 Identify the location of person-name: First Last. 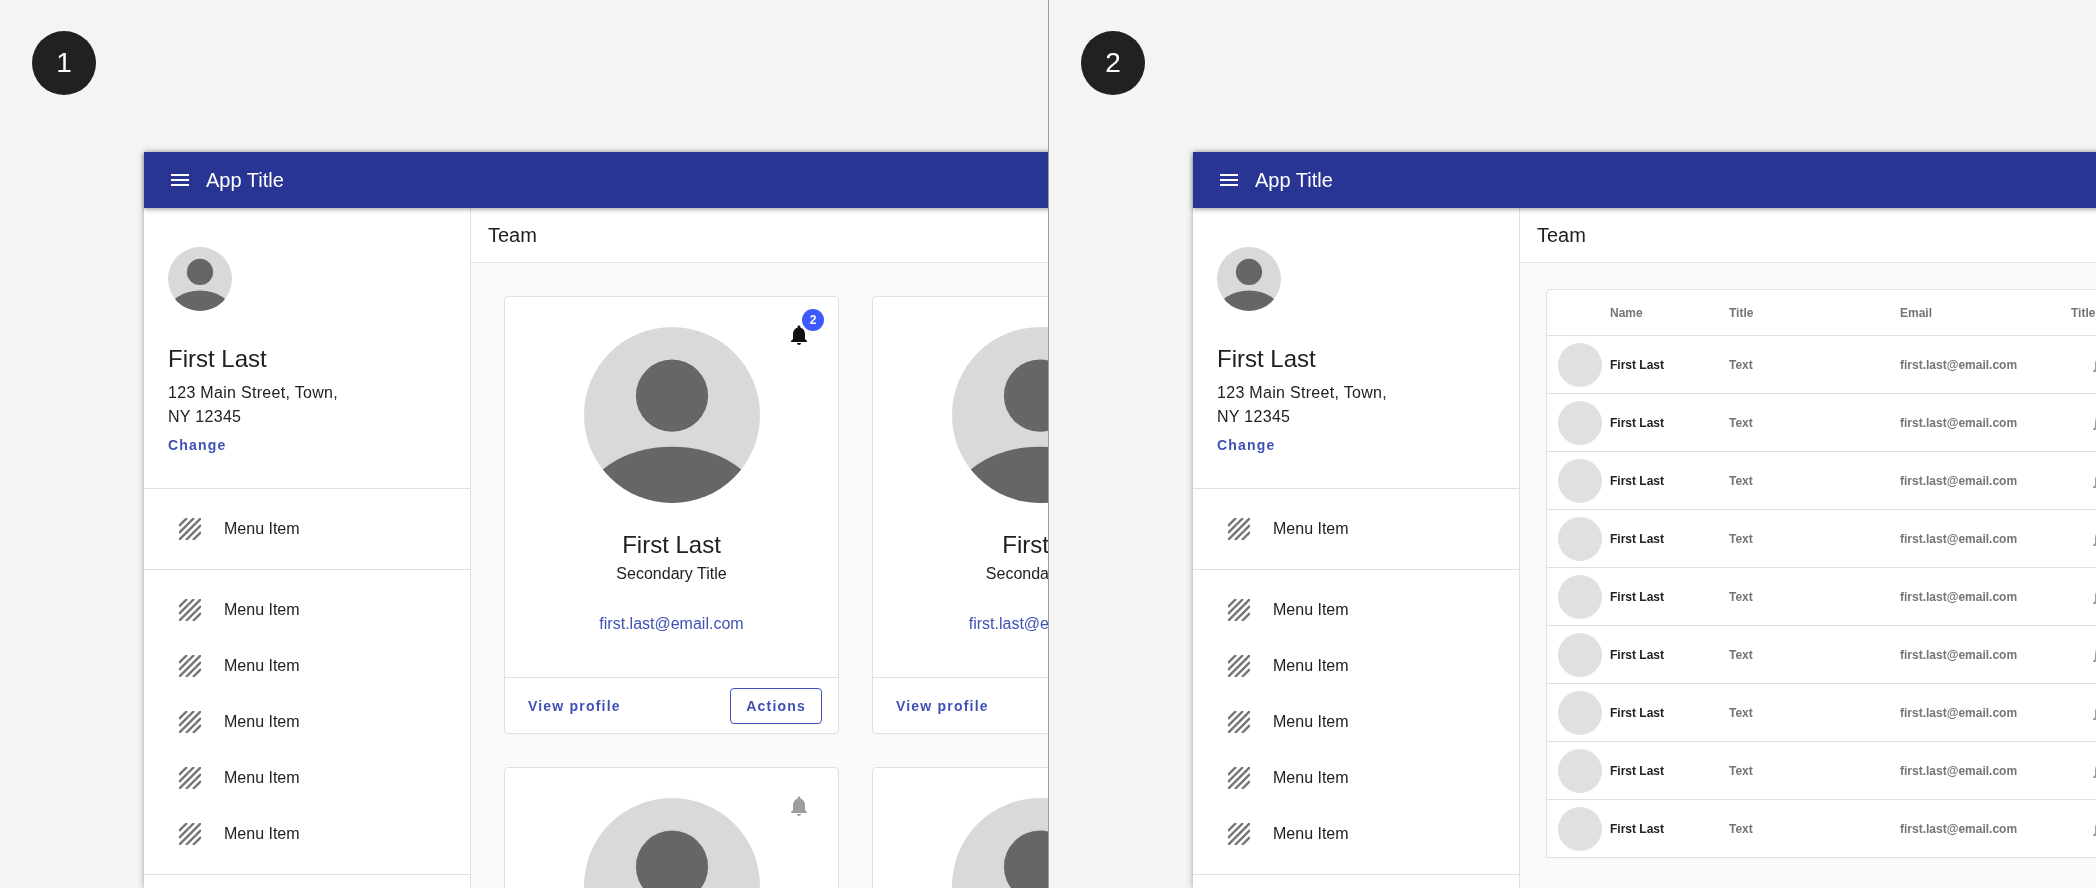
(671, 545).